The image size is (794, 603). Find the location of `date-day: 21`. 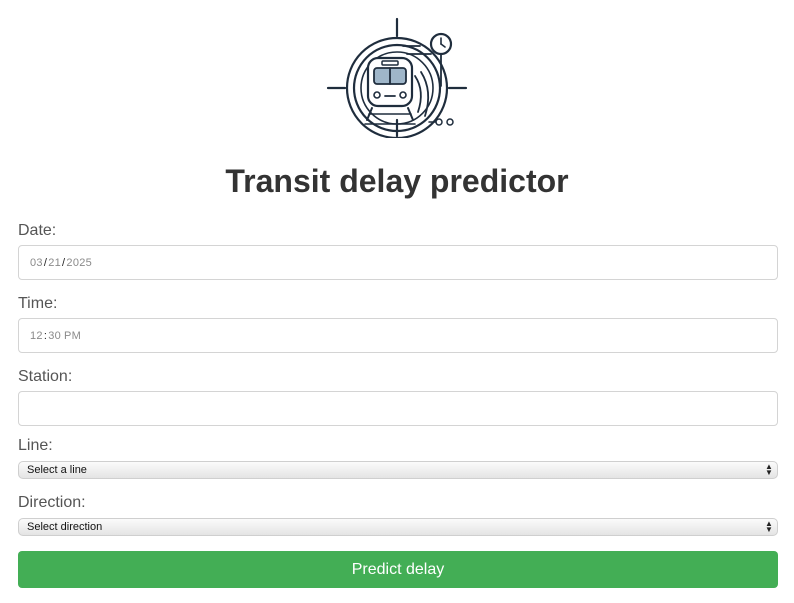

date-day: 21 is located at coordinates (54, 263).